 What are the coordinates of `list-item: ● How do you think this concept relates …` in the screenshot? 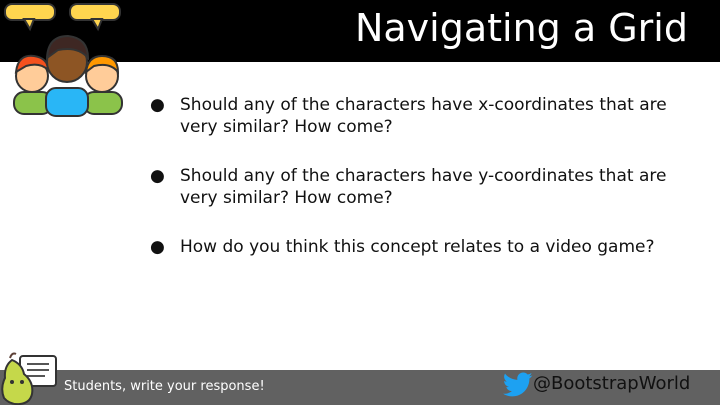 It's located at (410, 247).